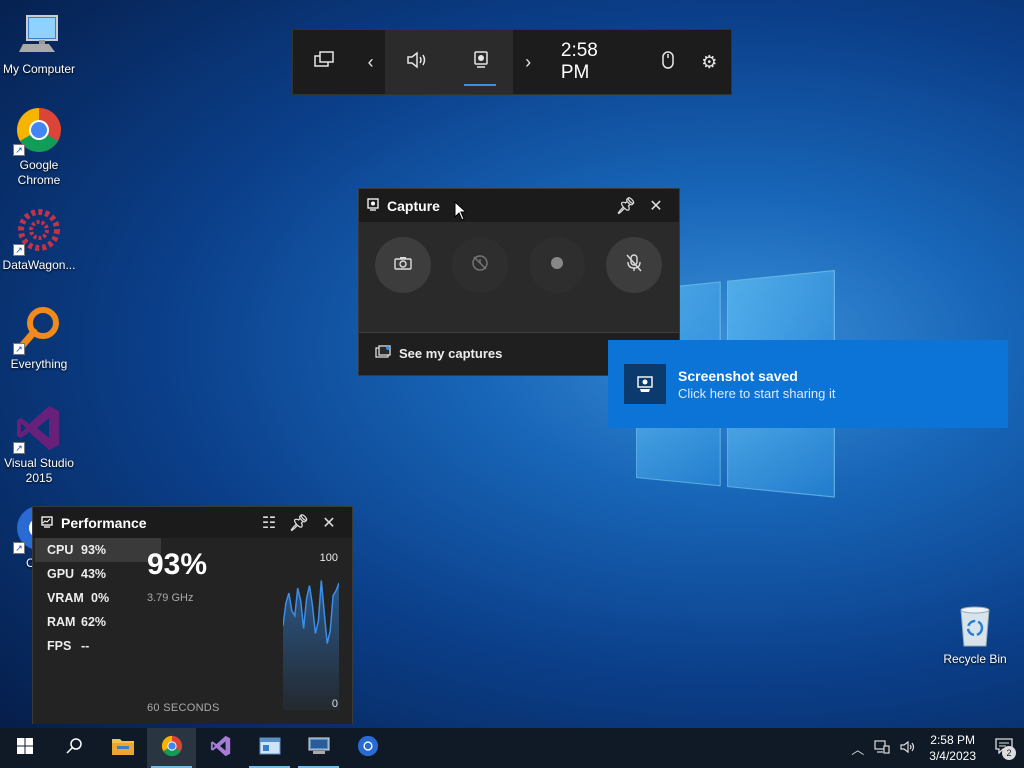 This screenshot has height=768, width=1024. I want to click on toast-subtitle: Click here to start sharing it, so click(757, 393).